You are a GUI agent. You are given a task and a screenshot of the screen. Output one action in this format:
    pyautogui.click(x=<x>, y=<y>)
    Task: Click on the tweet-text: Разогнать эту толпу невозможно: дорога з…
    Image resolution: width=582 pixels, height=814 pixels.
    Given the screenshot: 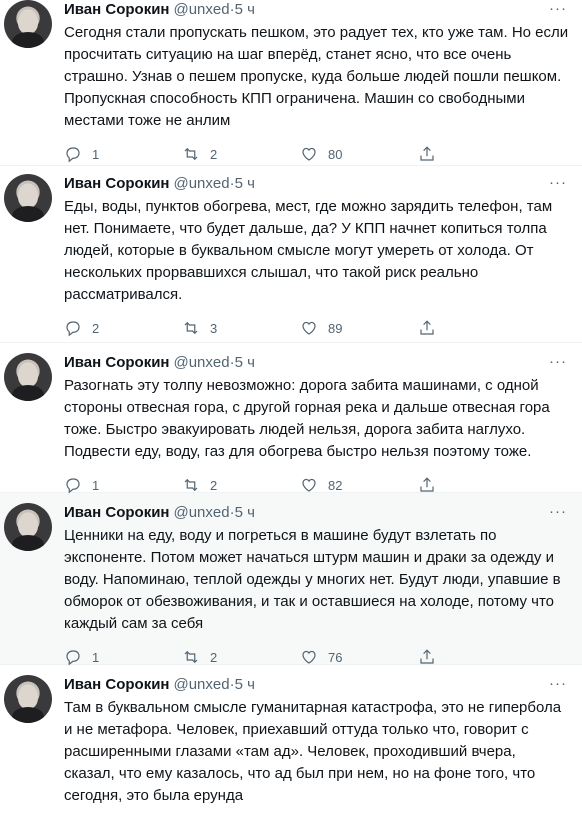 What is the action you would take?
    pyautogui.click(x=317, y=419)
    